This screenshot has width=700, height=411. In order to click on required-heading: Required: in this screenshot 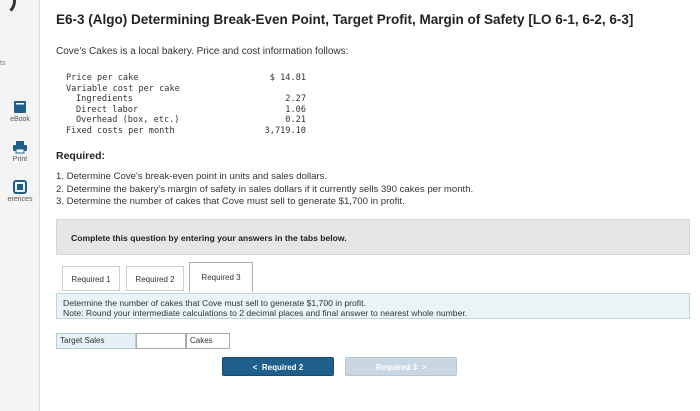, I will do `click(81, 156)`.